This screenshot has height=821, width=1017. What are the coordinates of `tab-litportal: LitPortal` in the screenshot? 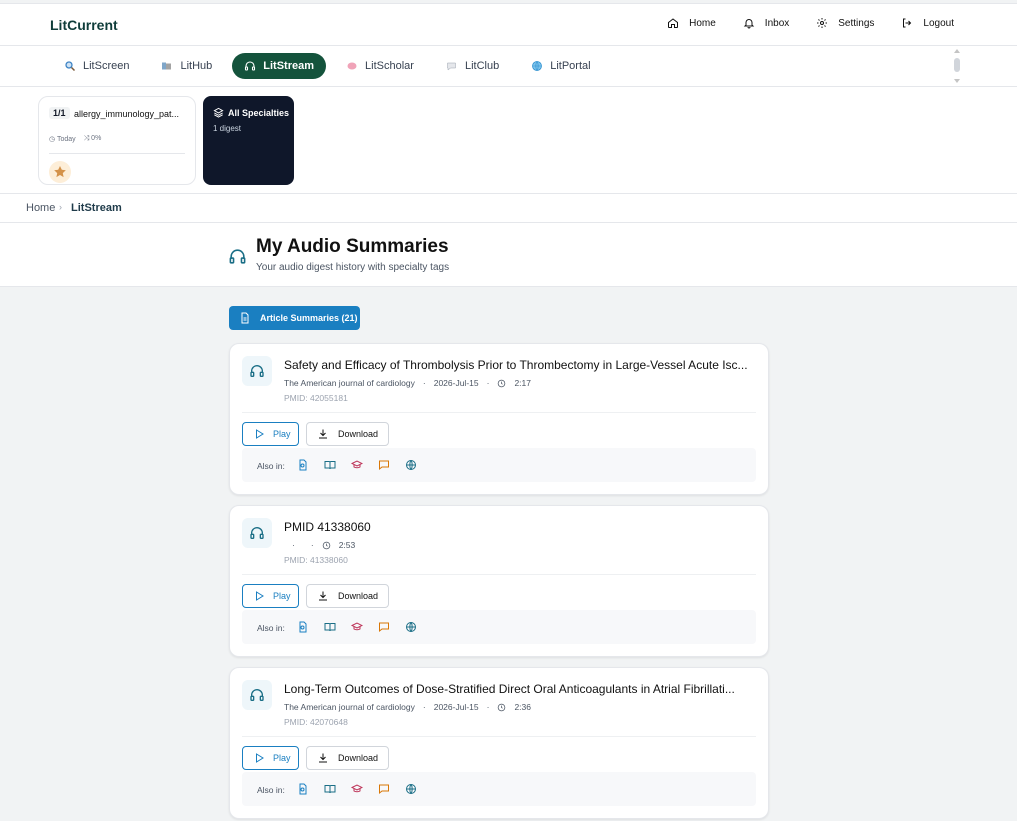 It's located at (560, 66).